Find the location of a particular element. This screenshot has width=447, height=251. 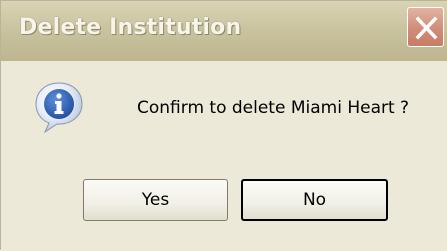

no-button: No is located at coordinates (314, 200).